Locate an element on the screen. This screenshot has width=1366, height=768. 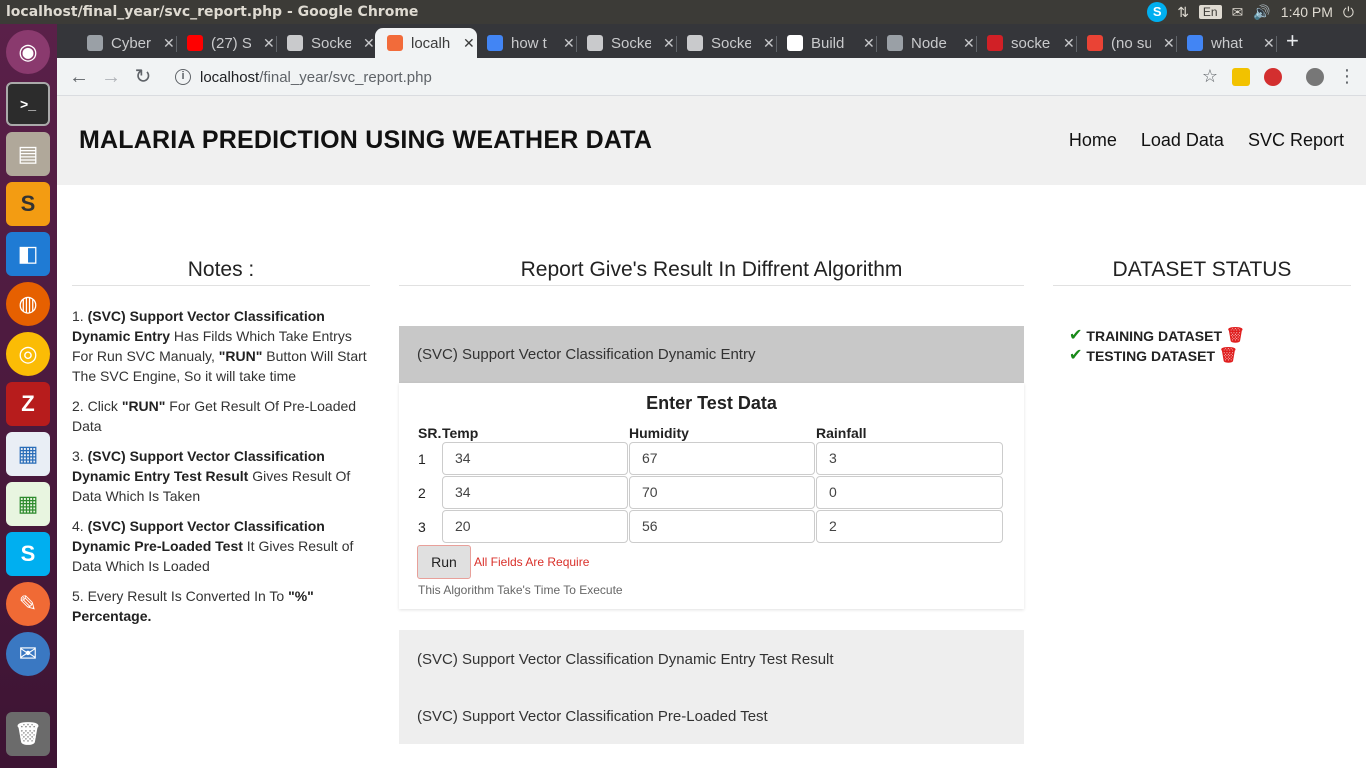
system-tray: S ⇅ En ✉ 🔊 1:40 PM ⏻ is located at coordinates (1256, 12).